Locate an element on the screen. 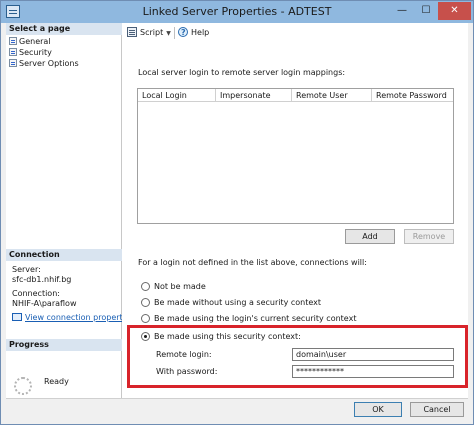 This screenshot has height=425, width=474. password-input: ************ is located at coordinates (373, 371).